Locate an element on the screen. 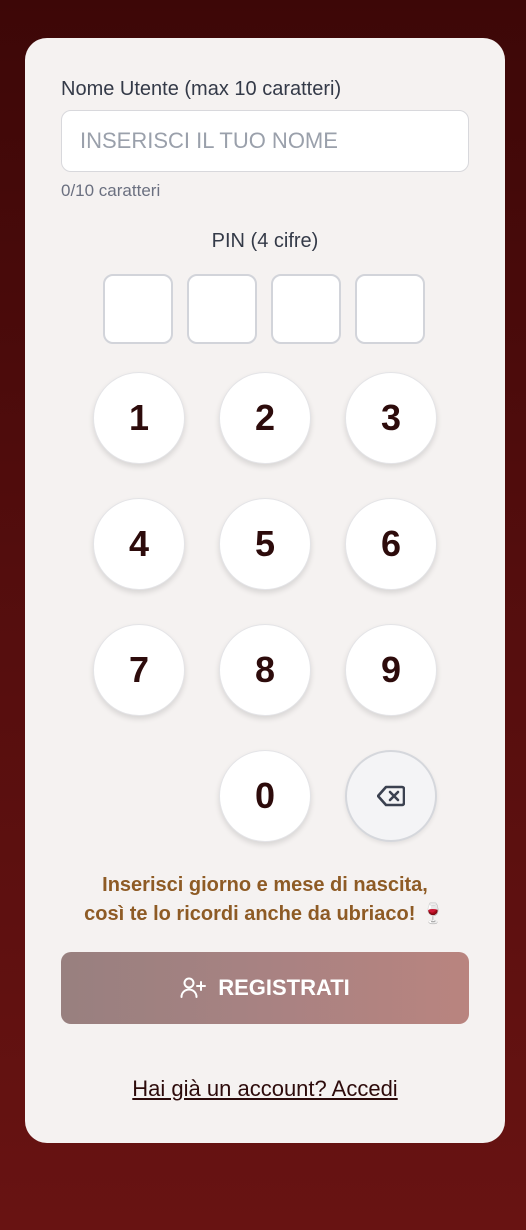 Image resolution: width=526 pixels, height=1230 pixels. pin-hint-line-2: così te lo ricordi anche da ubriaco! 🍷 is located at coordinates (265, 914).